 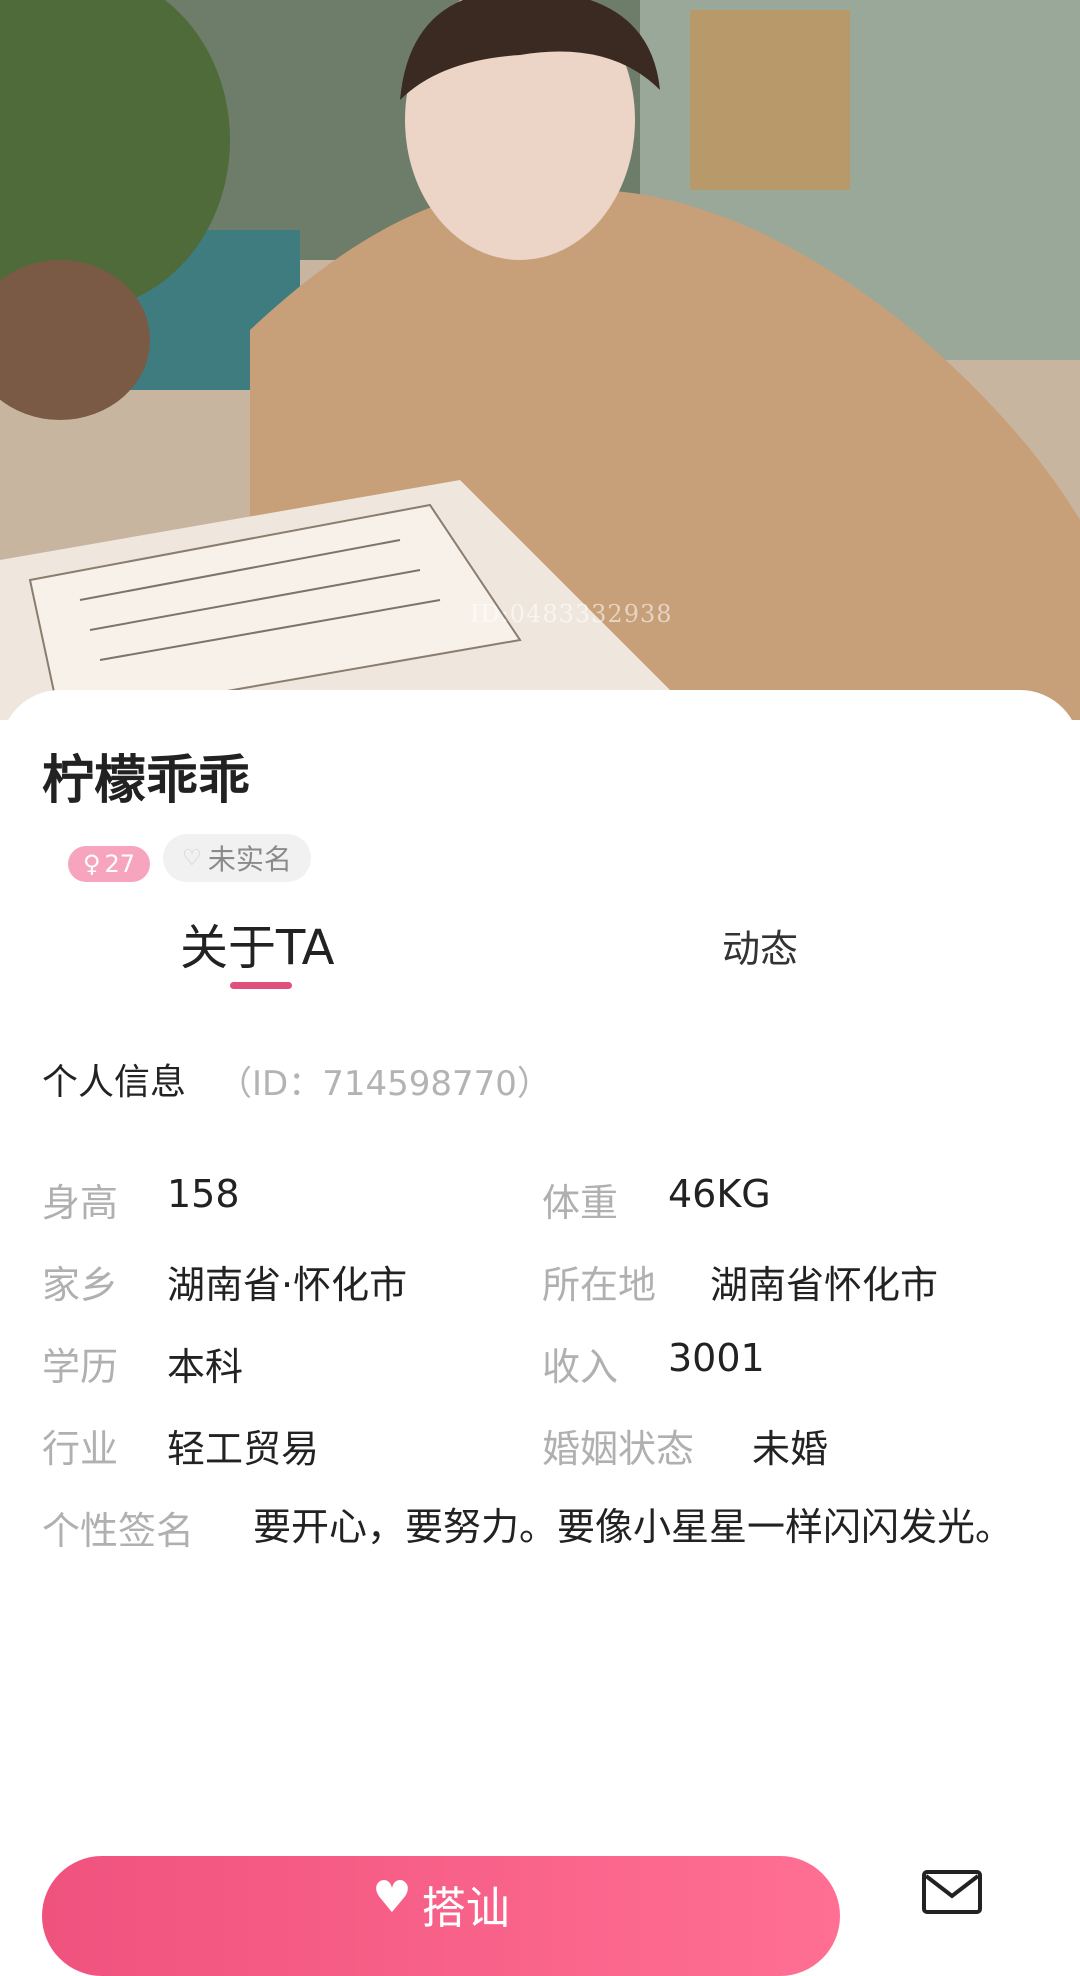 What do you see at coordinates (392, 1897) in the screenshot?
I see `heart-icon: ♥` at bounding box center [392, 1897].